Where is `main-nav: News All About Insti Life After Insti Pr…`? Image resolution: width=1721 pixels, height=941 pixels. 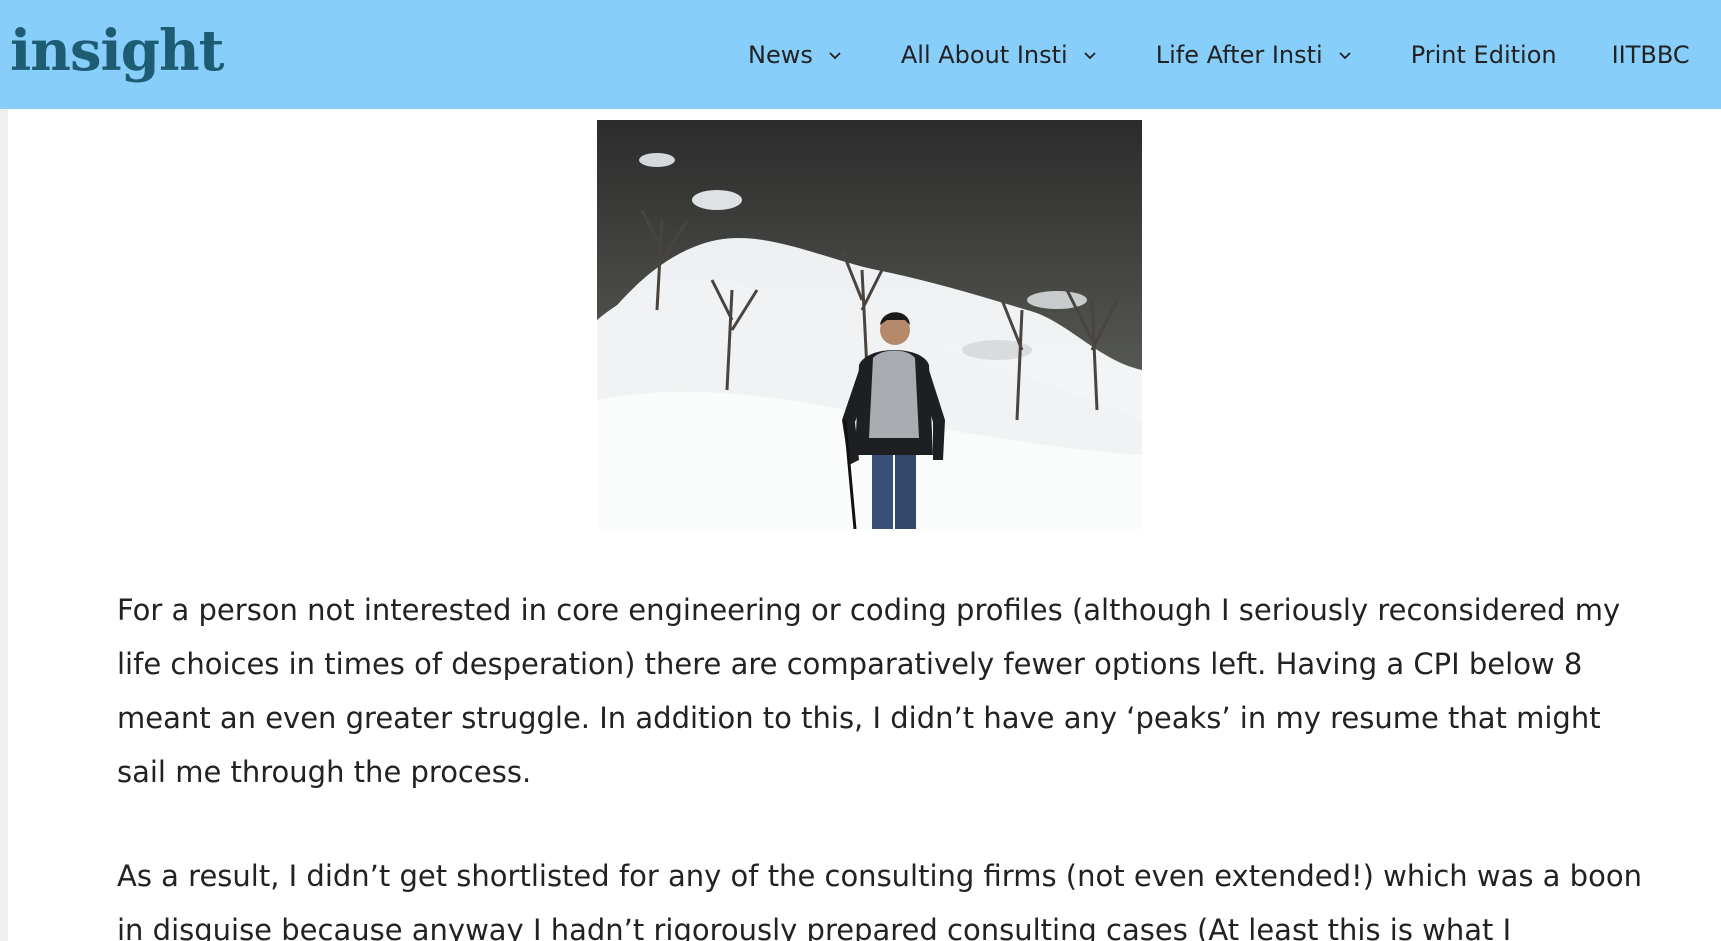 main-nav: News All About Insti Life After Insti Pr… is located at coordinates (1219, 54).